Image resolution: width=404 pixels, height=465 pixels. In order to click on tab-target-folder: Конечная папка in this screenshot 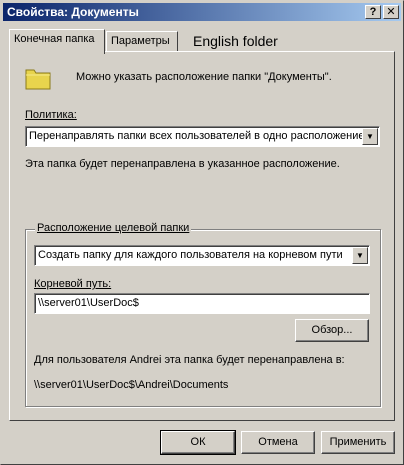, I will do `click(57, 41)`.